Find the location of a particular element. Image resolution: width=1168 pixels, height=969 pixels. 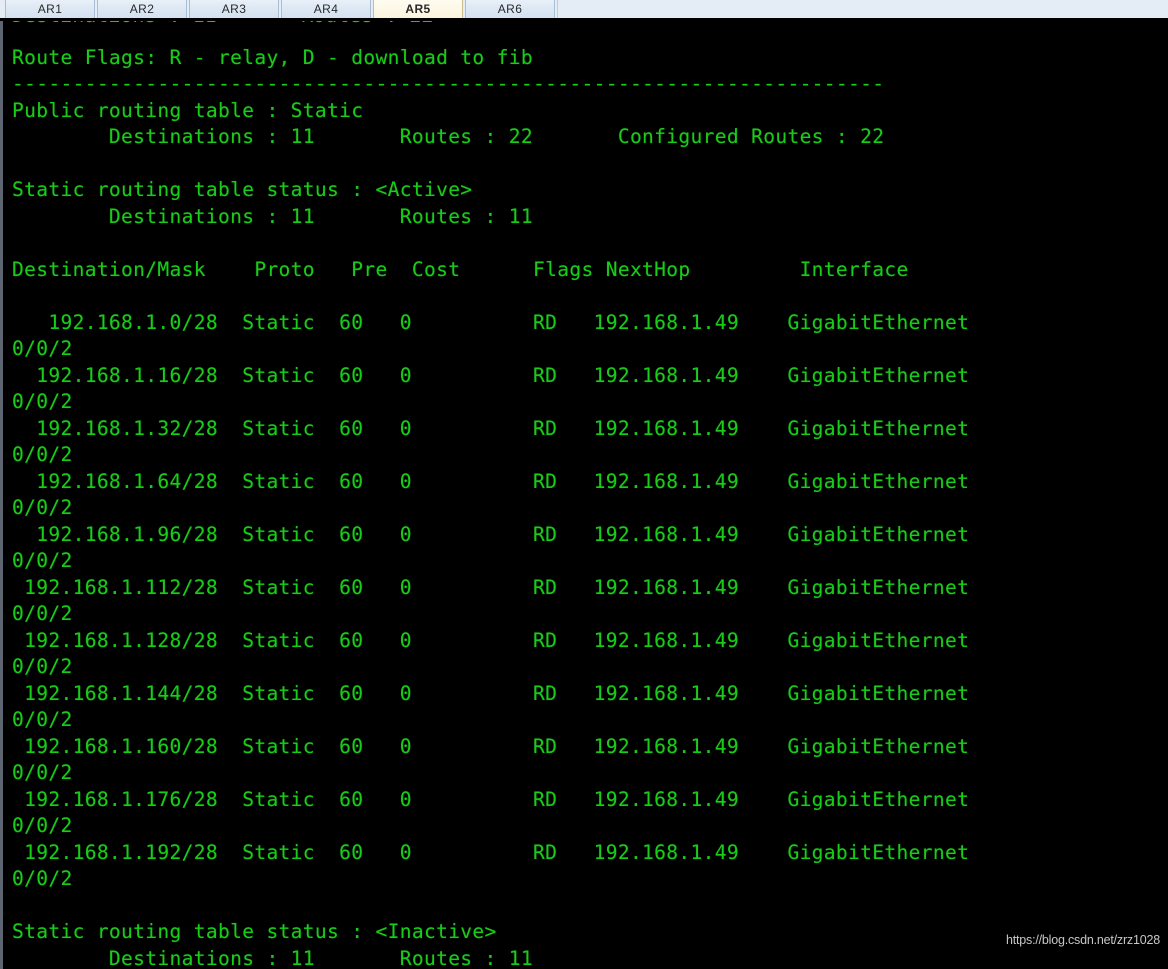

tab-label: AR5 is located at coordinates (418, 9).